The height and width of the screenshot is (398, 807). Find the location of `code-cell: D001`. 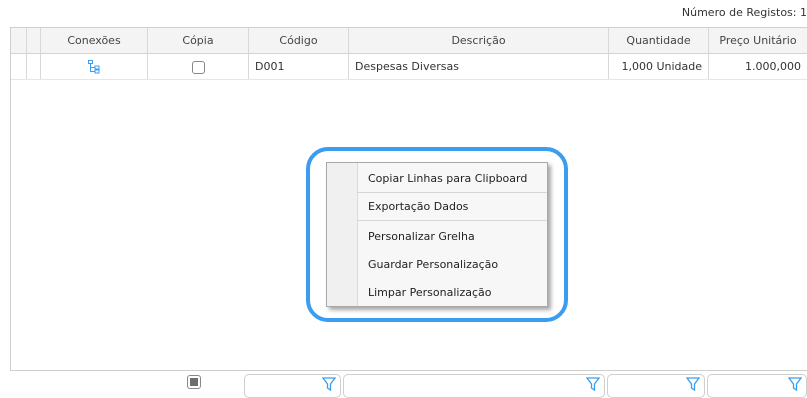

code-cell: D001 is located at coordinates (299, 66).